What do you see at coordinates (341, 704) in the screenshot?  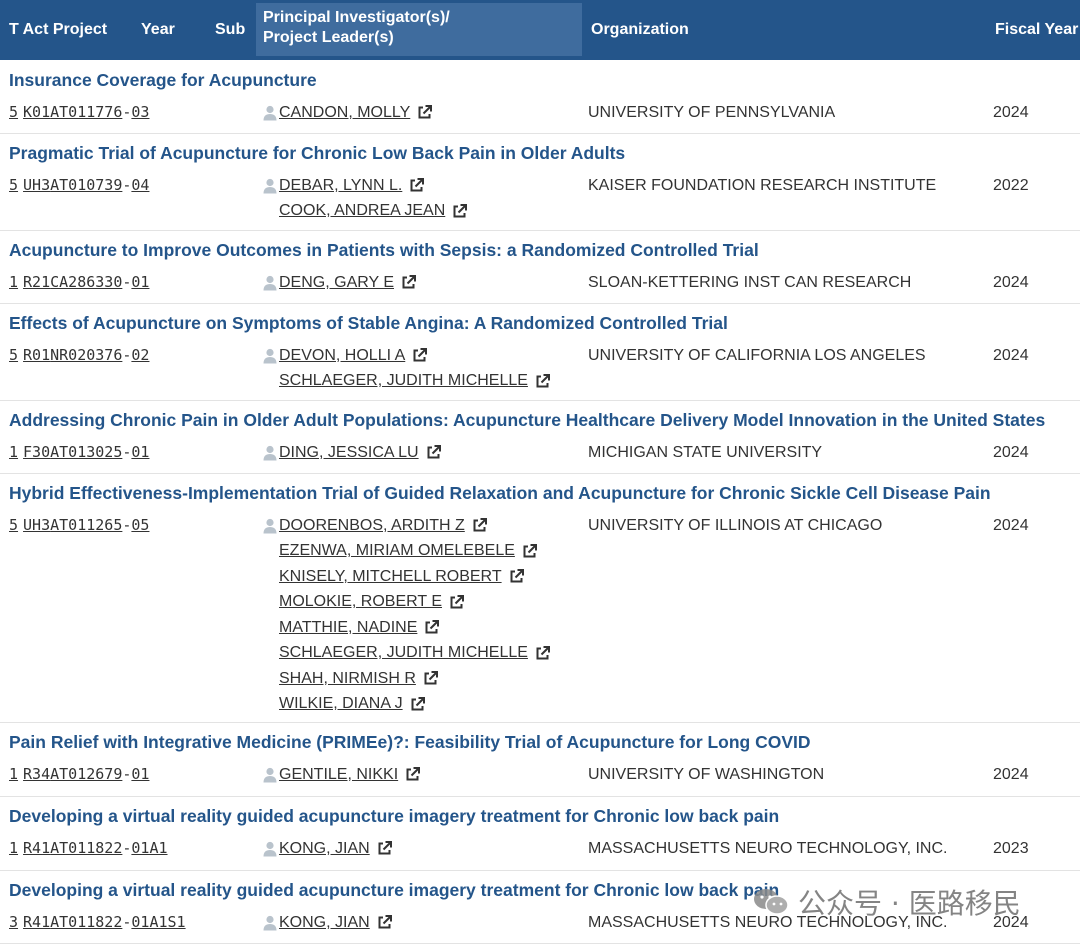 I see `pi-name-link: WILKIE, DIANA J` at bounding box center [341, 704].